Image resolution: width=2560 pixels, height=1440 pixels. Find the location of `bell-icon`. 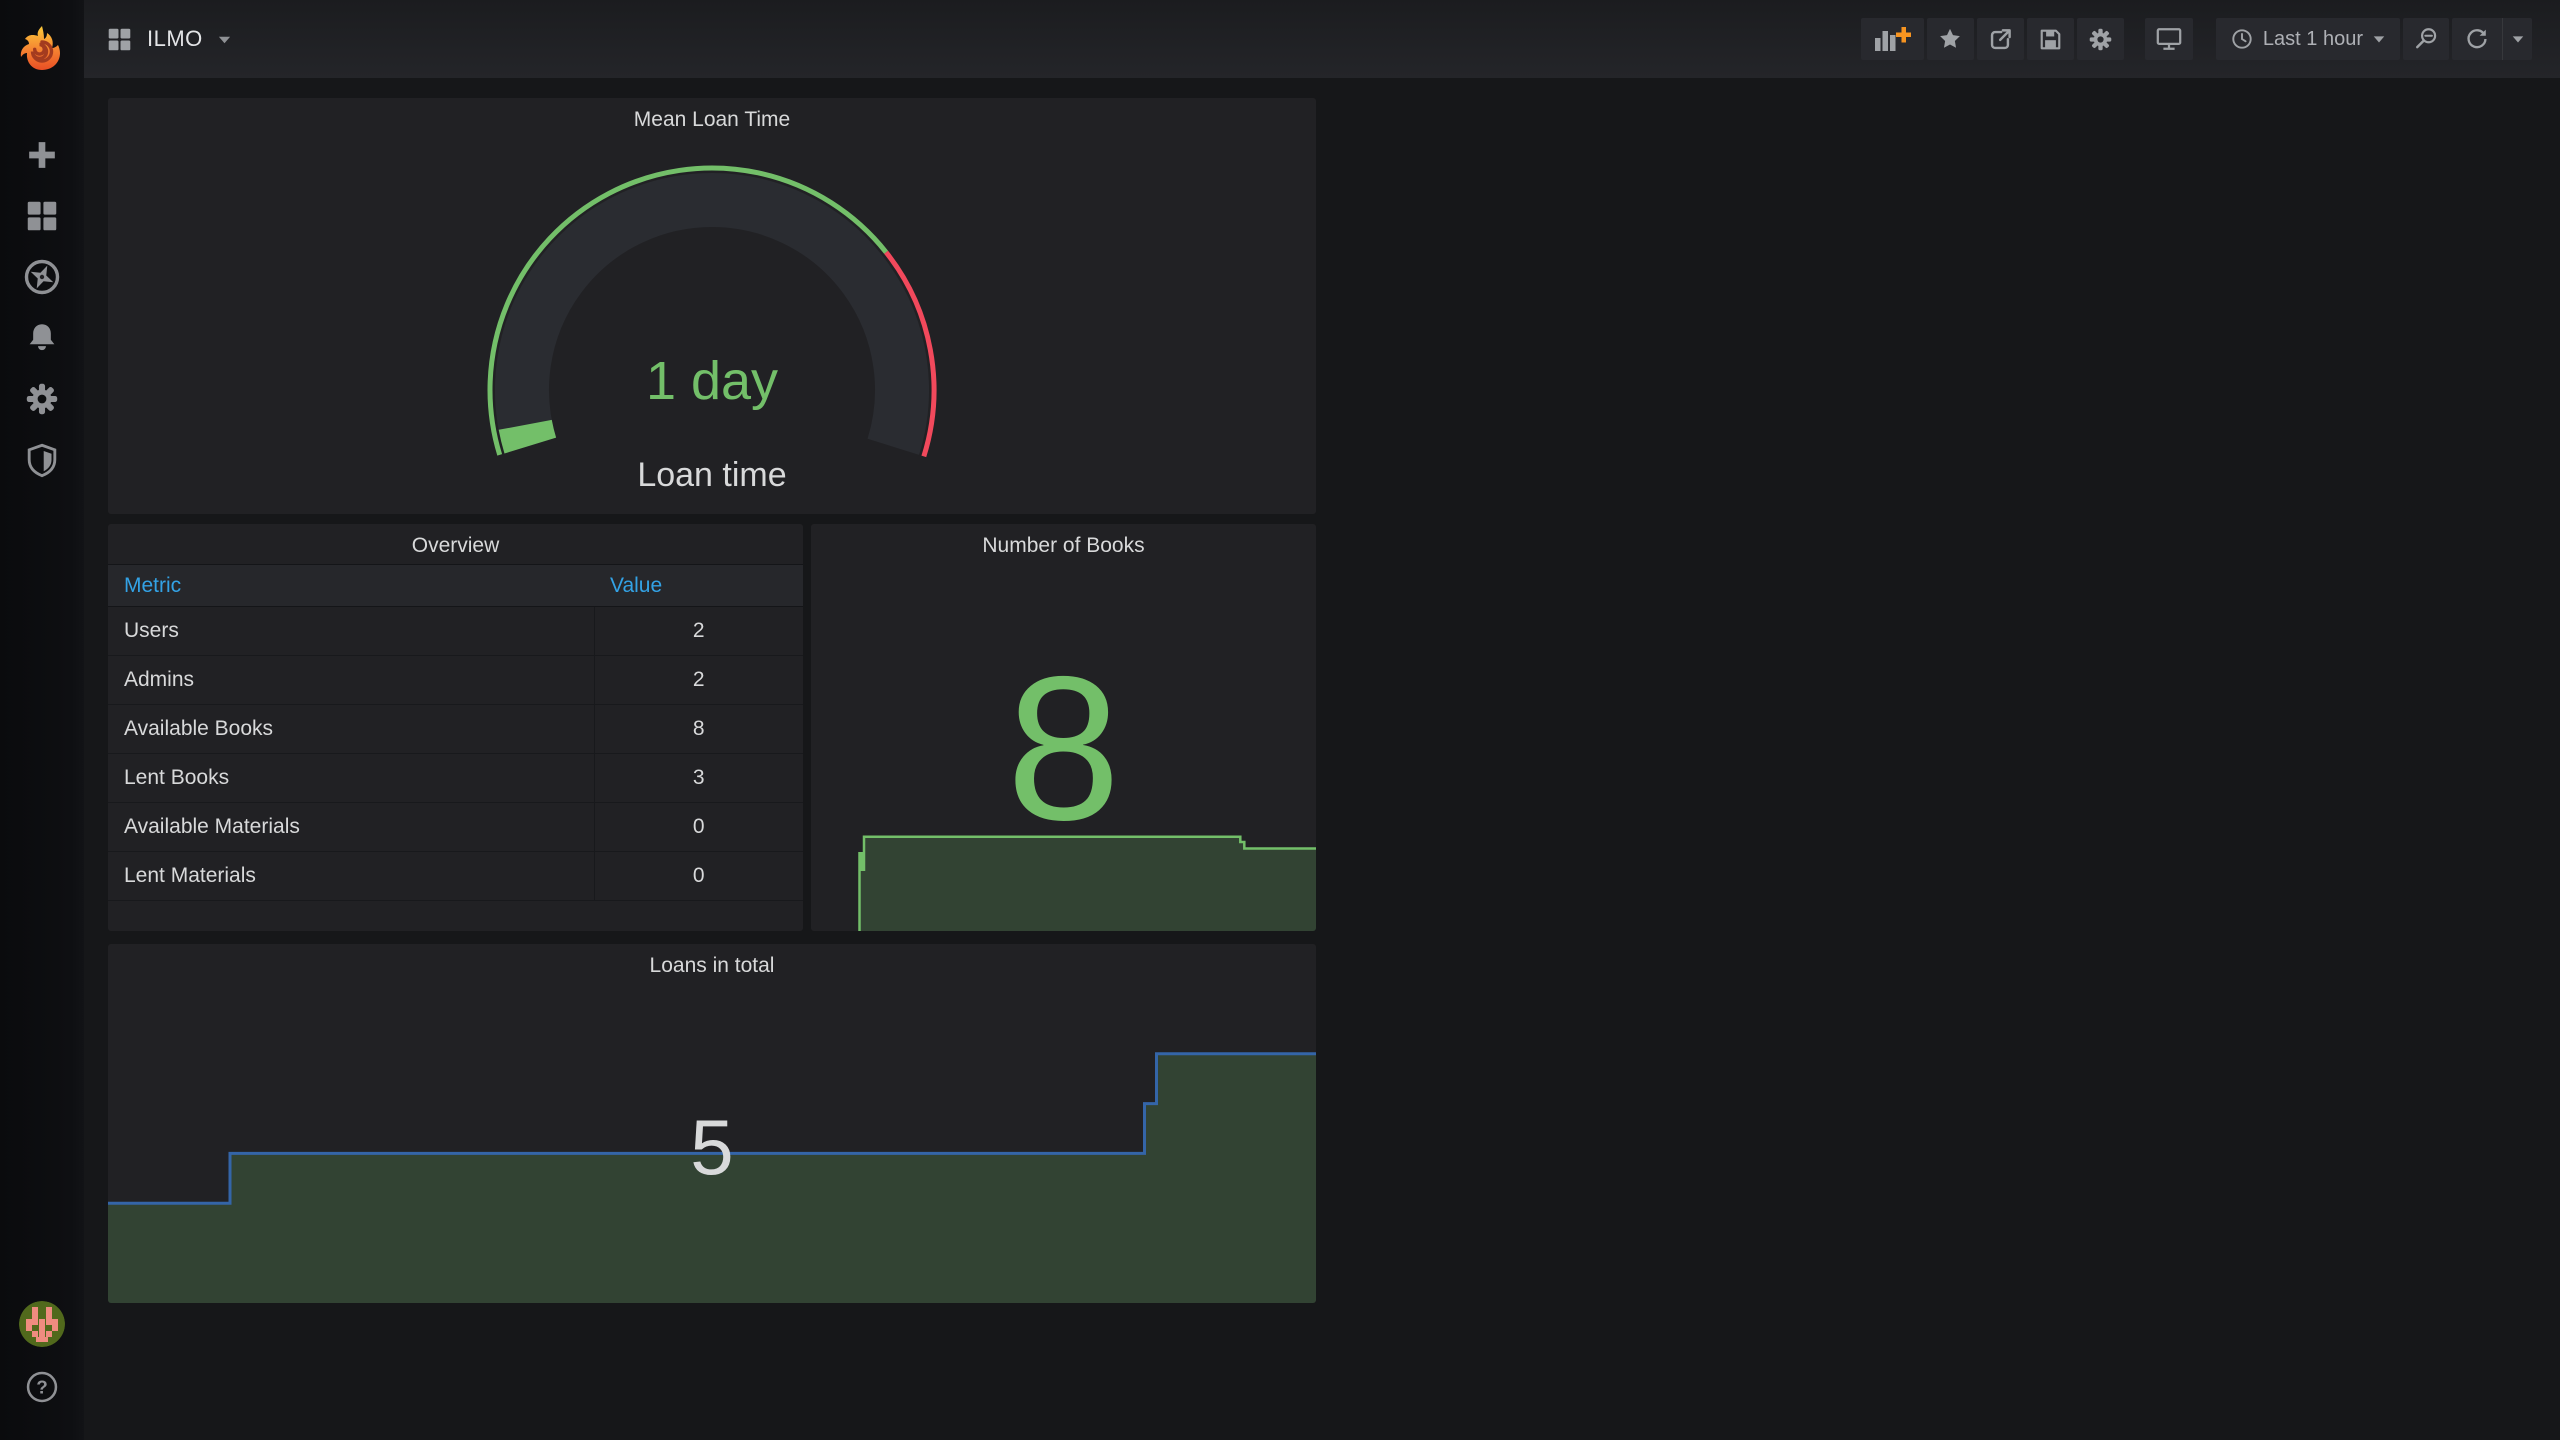

bell-icon is located at coordinates (42, 336).